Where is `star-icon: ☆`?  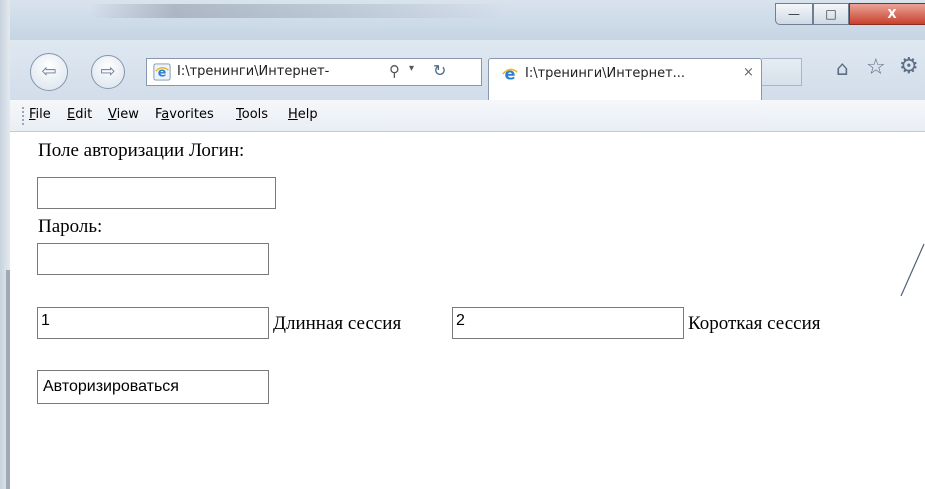
star-icon: ☆ is located at coordinates (876, 67).